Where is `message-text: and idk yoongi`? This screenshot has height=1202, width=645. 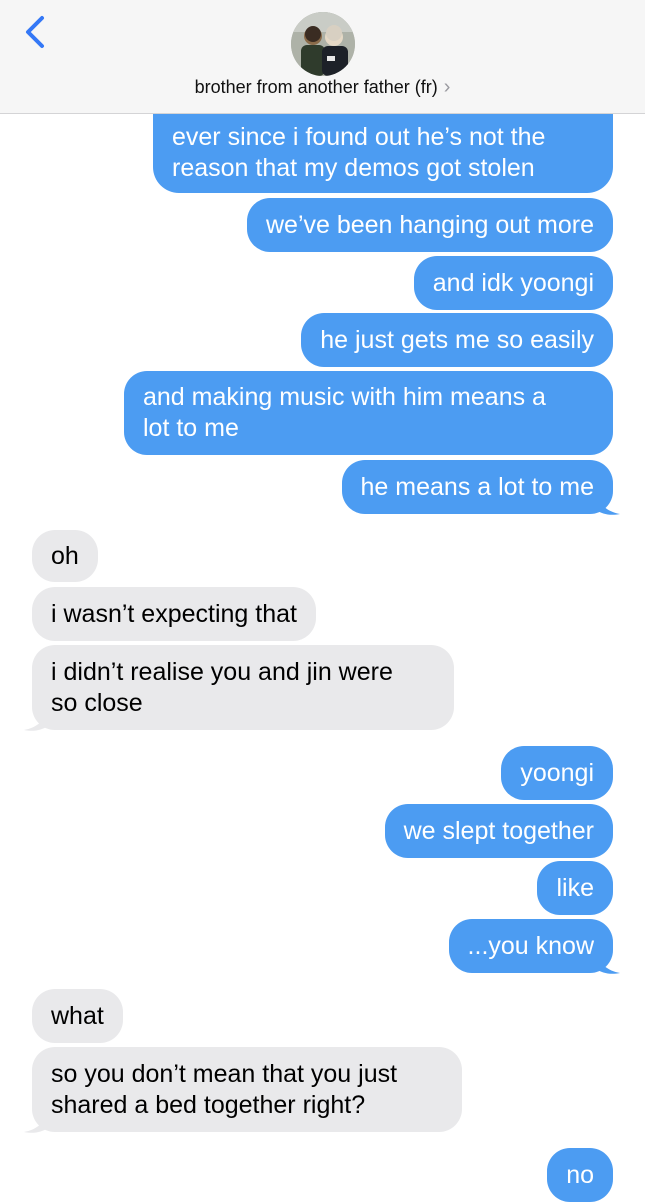
message-text: and idk yoongi is located at coordinates (513, 282).